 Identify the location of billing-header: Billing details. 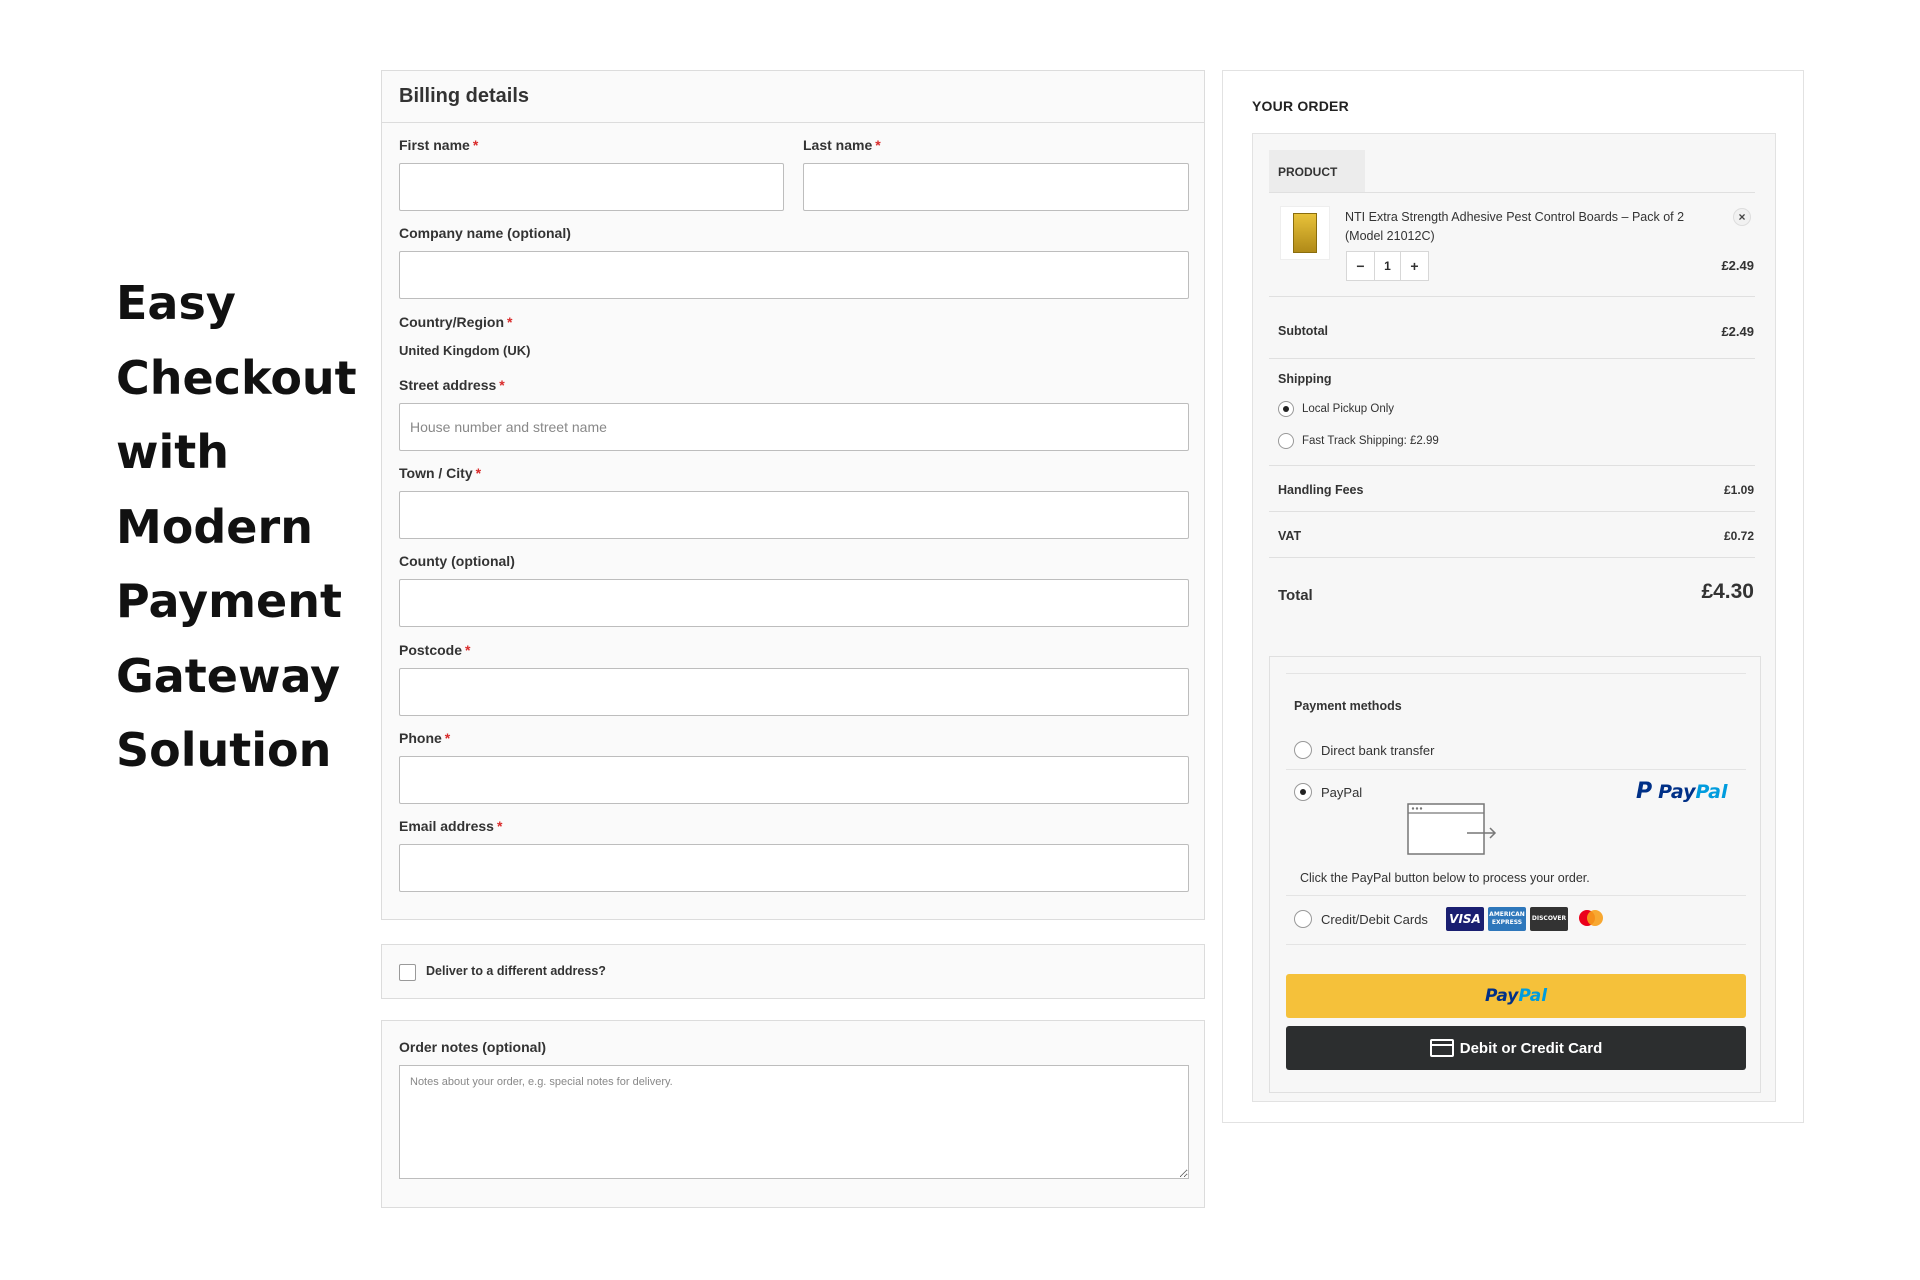
(793, 97).